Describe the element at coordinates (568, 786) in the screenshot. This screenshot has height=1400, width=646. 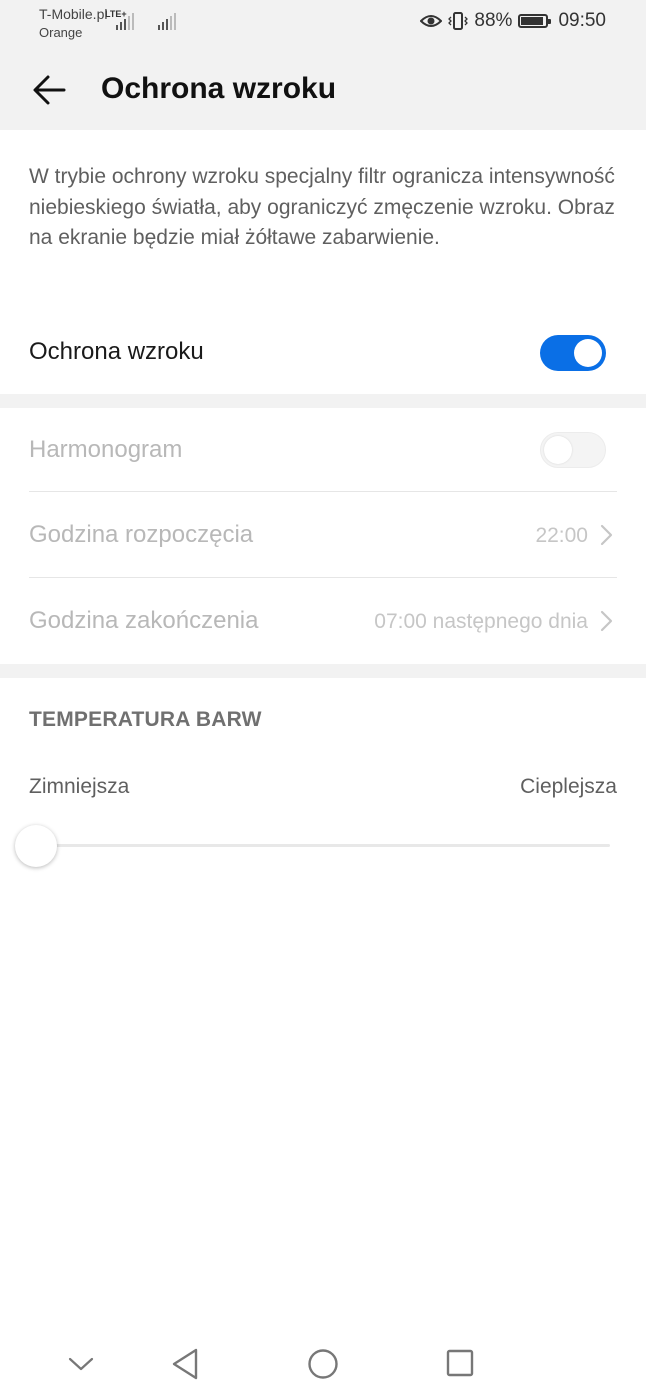
I see `warmer-label: Cieplejsza` at that location.